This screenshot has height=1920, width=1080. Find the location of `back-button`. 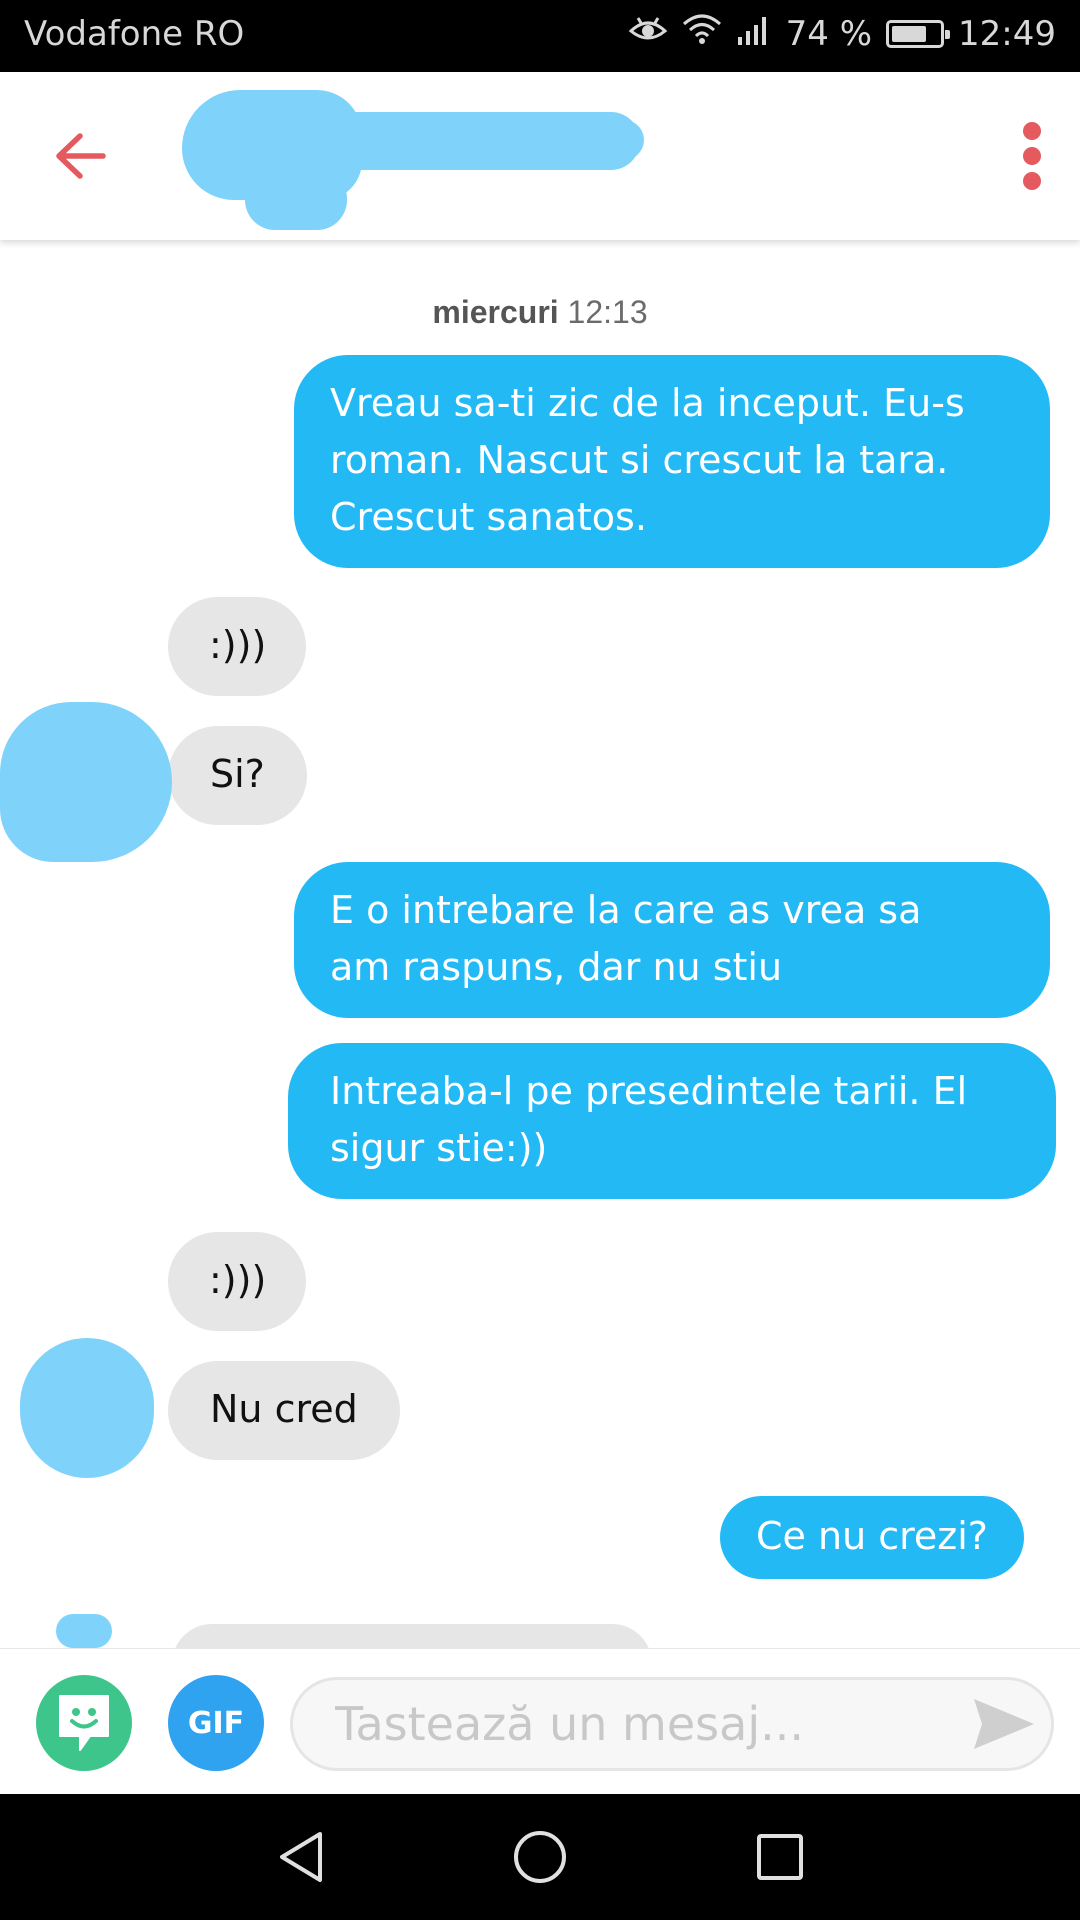

back-button is located at coordinates (80, 156).